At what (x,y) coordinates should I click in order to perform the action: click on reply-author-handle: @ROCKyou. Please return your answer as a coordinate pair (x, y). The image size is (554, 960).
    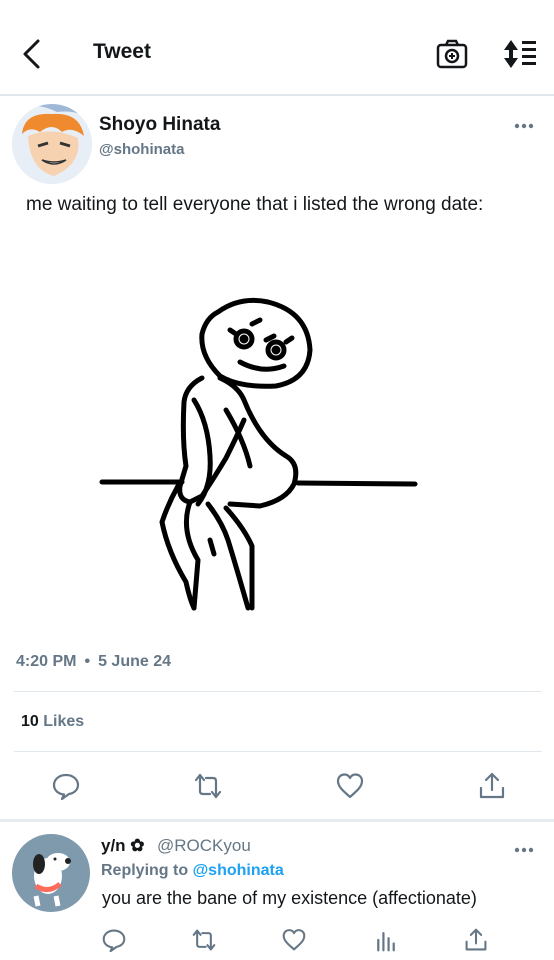
    Looking at the image, I should click on (204, 846).